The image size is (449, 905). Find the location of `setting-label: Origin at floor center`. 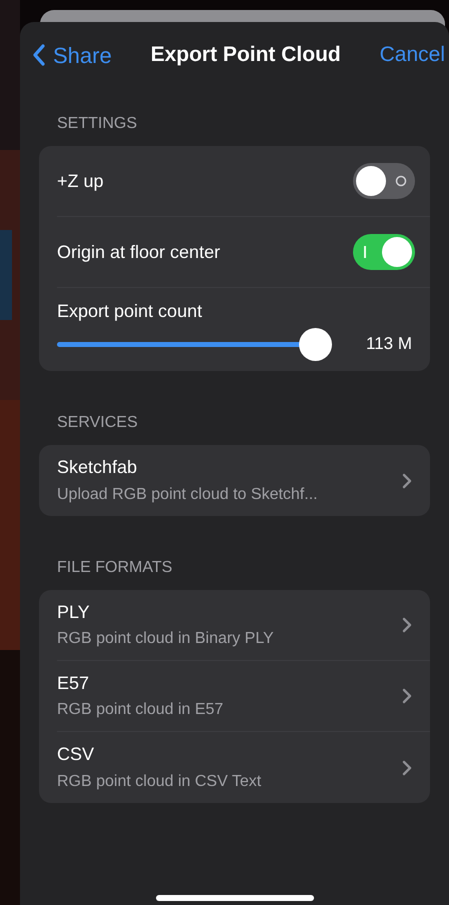

setting-label: Origin at floor center is located at coordinates (138, 252).